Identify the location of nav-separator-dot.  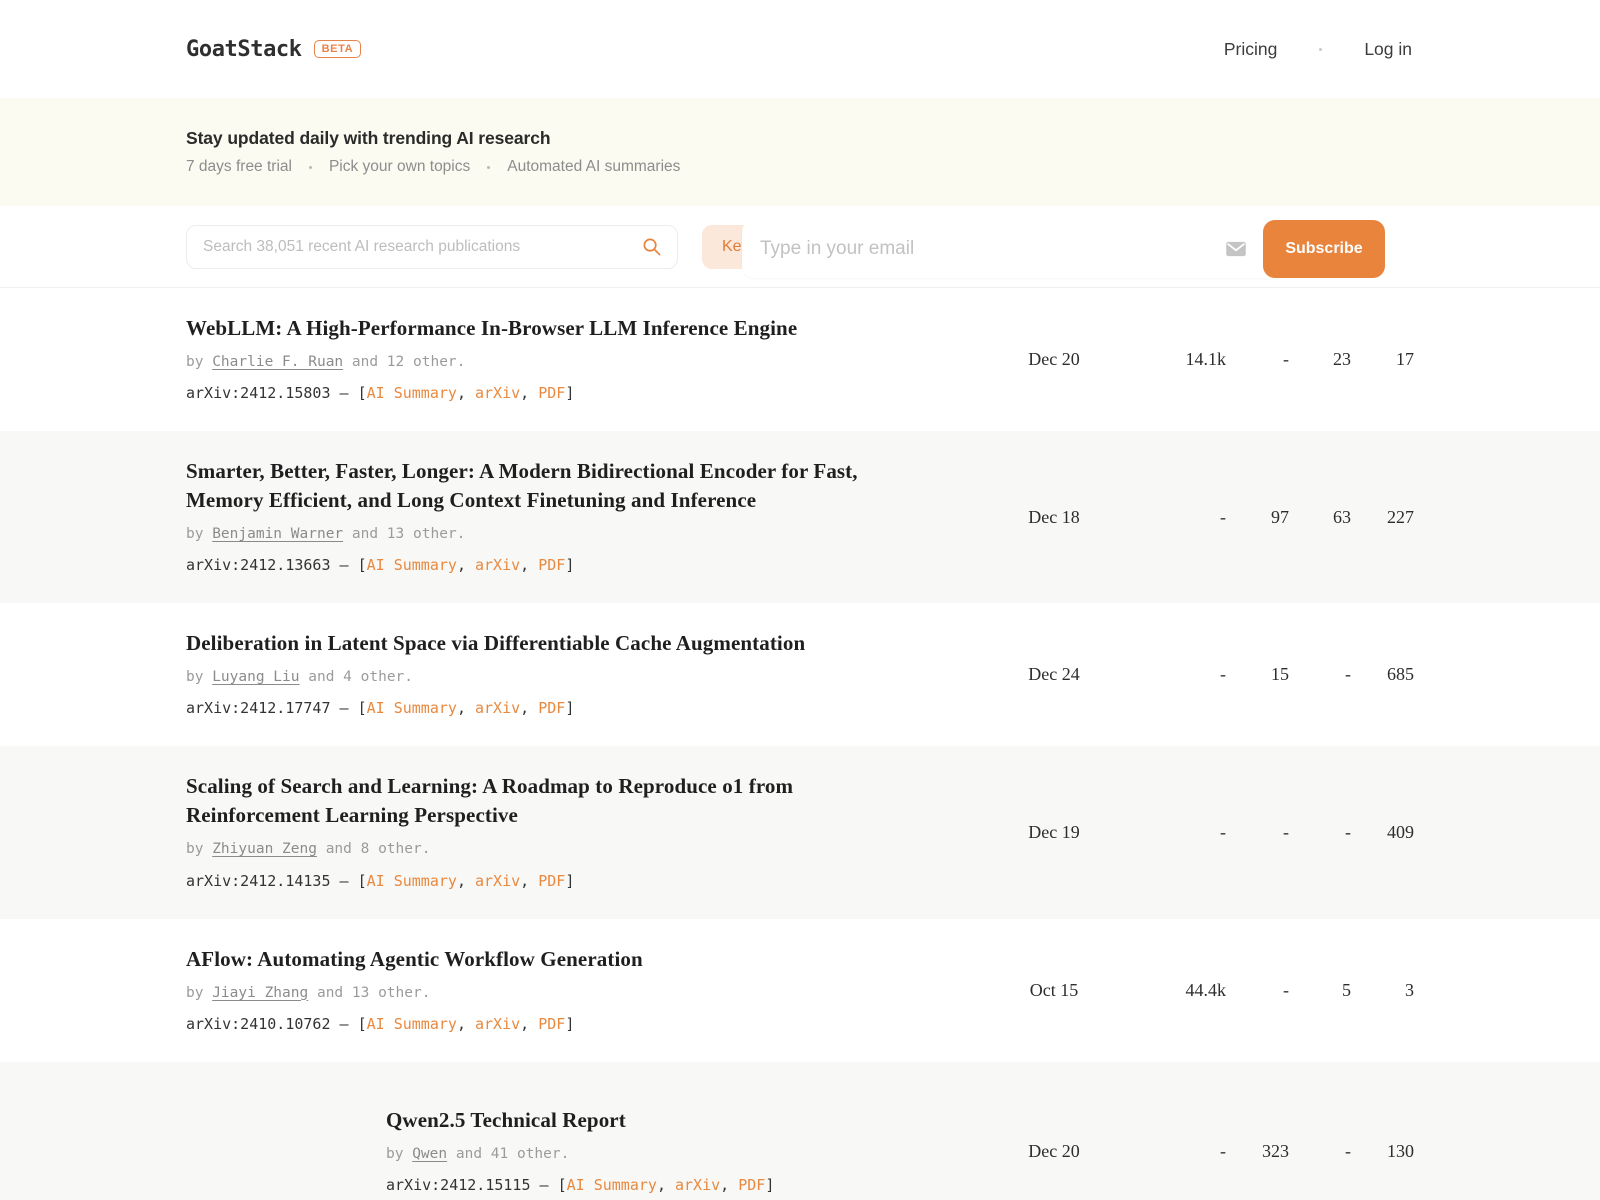
(1321, 49).